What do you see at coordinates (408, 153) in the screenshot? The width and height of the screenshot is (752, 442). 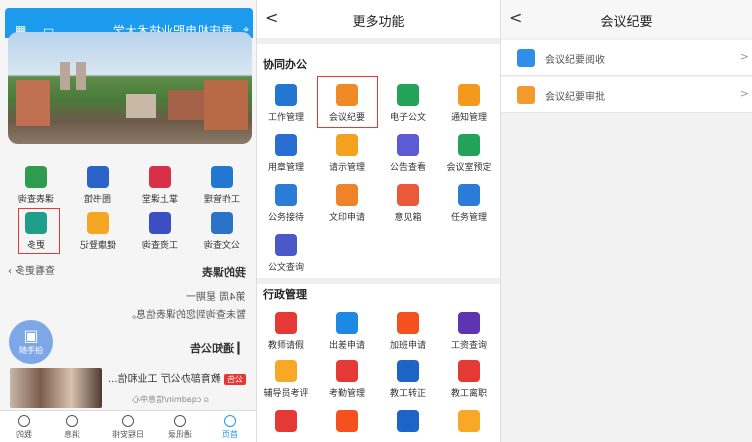 I see `function-item: 公告查看` at bounding box center [408, 153].